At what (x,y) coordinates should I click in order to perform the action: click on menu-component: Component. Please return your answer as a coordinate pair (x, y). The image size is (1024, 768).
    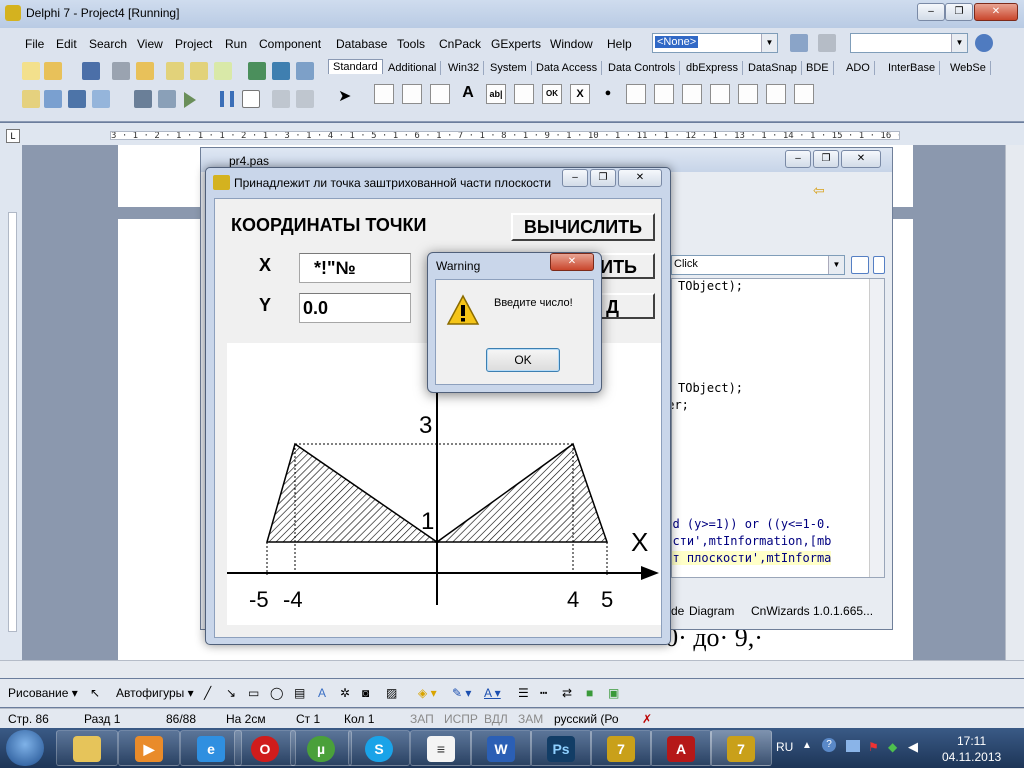
    Looking at the image, I should click on (290, 44).